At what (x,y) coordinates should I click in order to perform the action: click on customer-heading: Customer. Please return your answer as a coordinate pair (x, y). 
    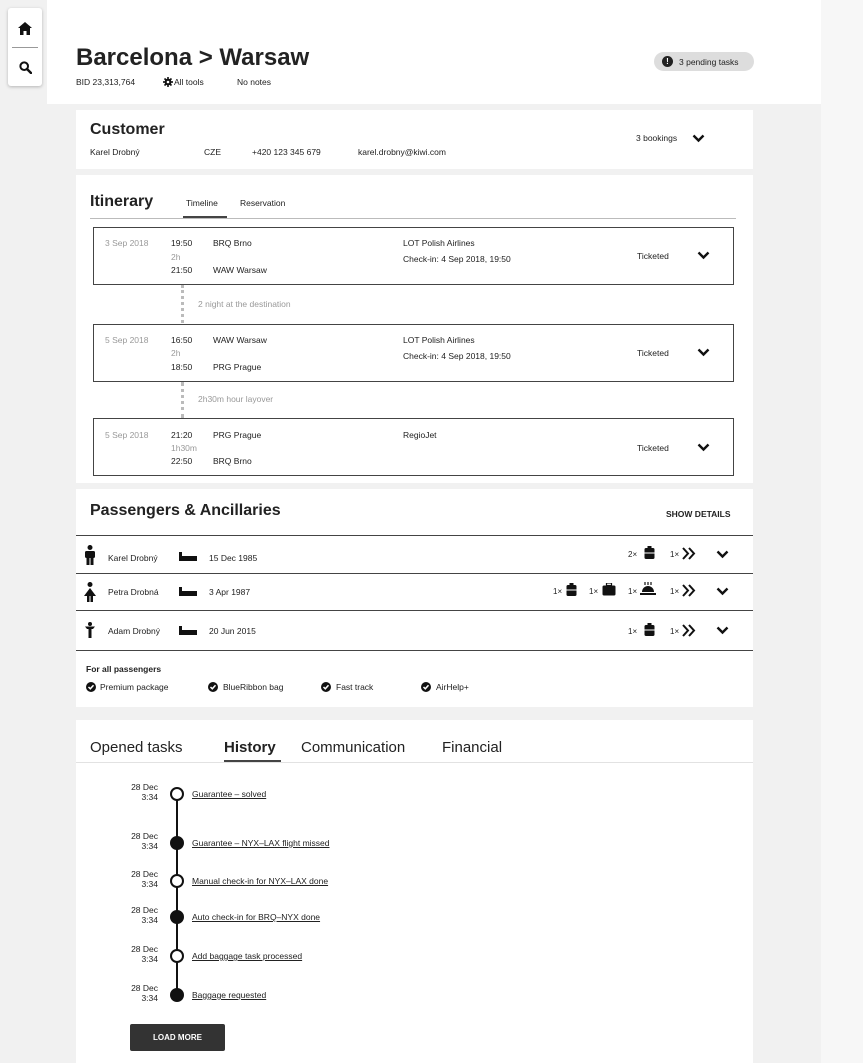
    Looking at the image, I should click on (127, 129).